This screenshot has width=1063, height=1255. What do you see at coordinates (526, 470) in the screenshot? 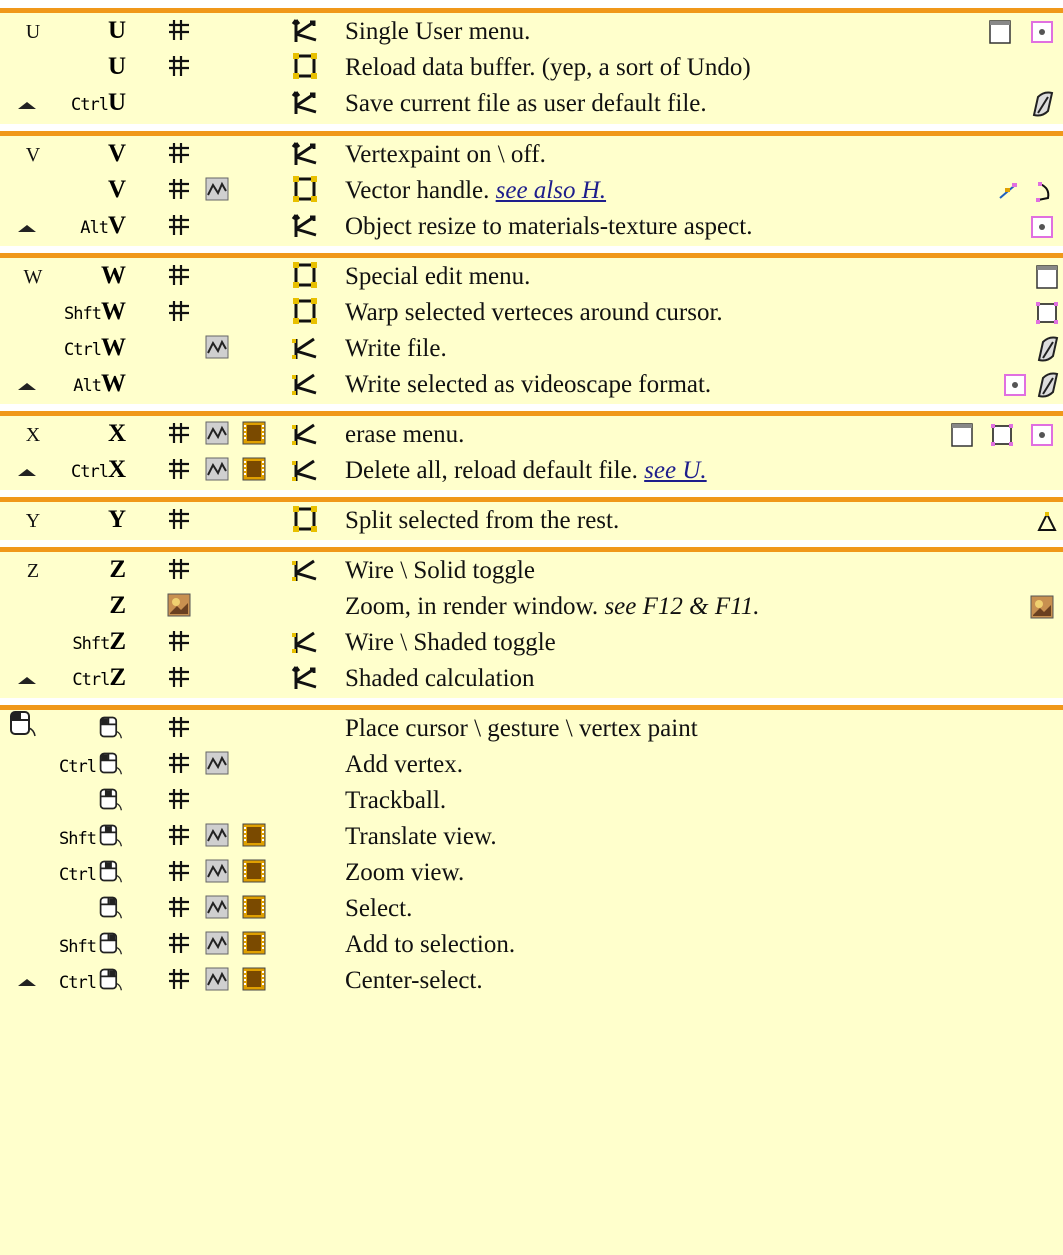
I see `description: Delete all, reload default file. see U.` at bounding box center [526, 470].